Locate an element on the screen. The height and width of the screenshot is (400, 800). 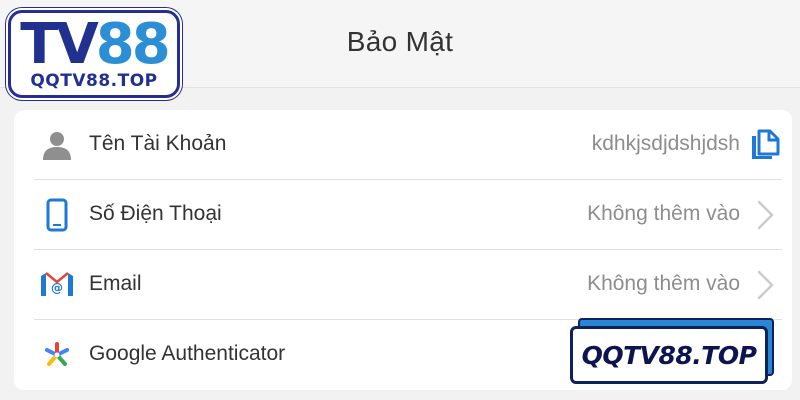
brand-logo: TV88 QQTV88.TOP is located at coordinates (94, 54).